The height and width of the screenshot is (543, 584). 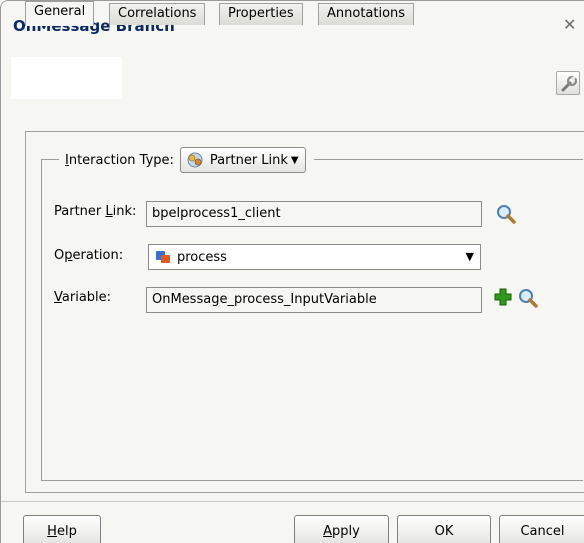 What do you see at coordinates (95, 211) in the screenshot?
I see `partner-link-label: Partner Link:` at bounding box center [95, 211].